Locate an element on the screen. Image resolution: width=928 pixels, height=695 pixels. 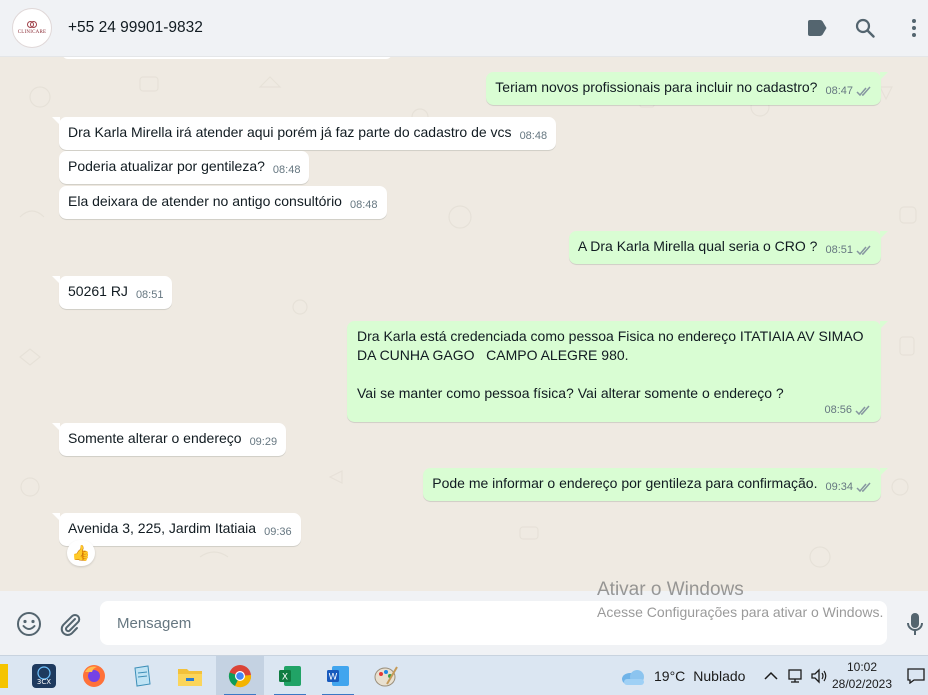
contact-avatar: CLINICARE is located at coordinates (32, 28).